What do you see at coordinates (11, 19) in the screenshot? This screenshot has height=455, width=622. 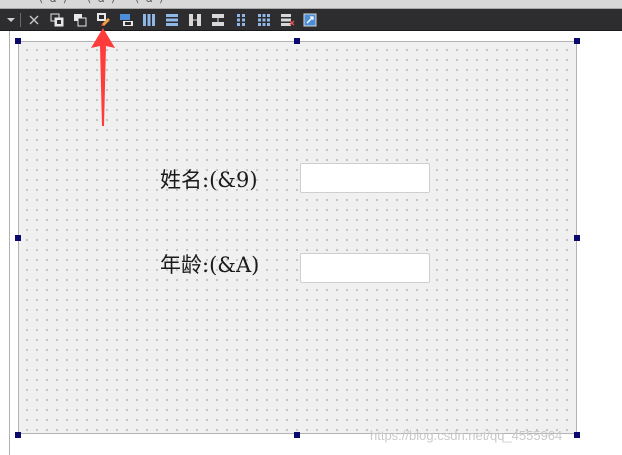 I see `dropdown-icon` at bounding box center [11, 19].